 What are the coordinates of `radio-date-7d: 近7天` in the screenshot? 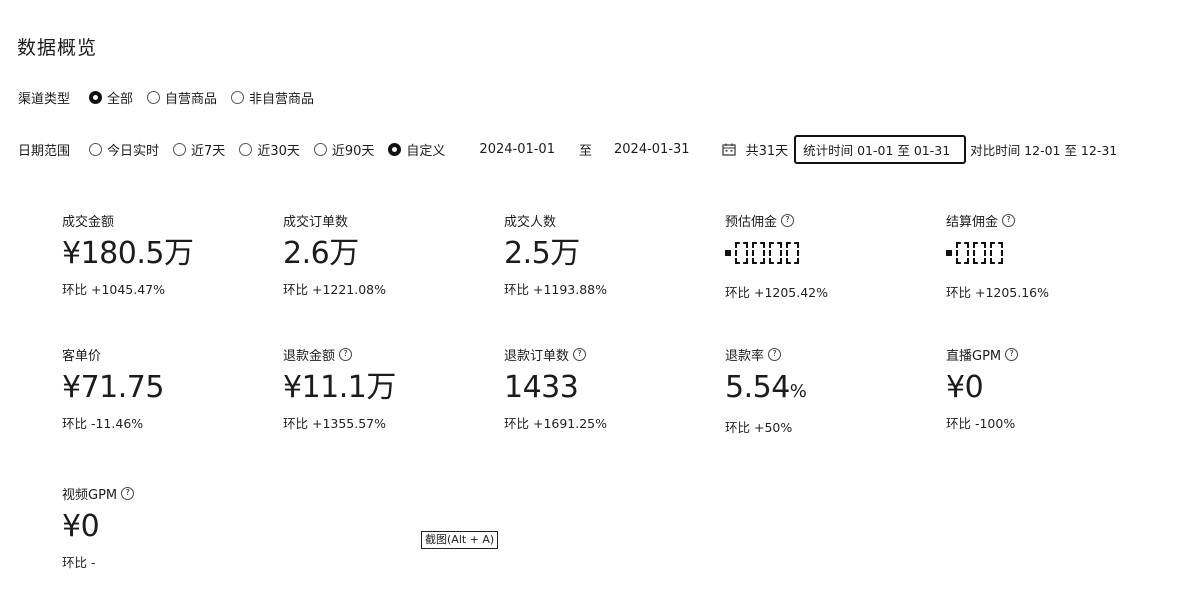 It's located at (199, 149).